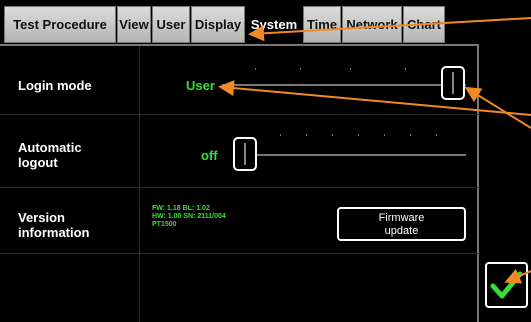  I want to click on version-information-label: Version information, so click(54, 225).